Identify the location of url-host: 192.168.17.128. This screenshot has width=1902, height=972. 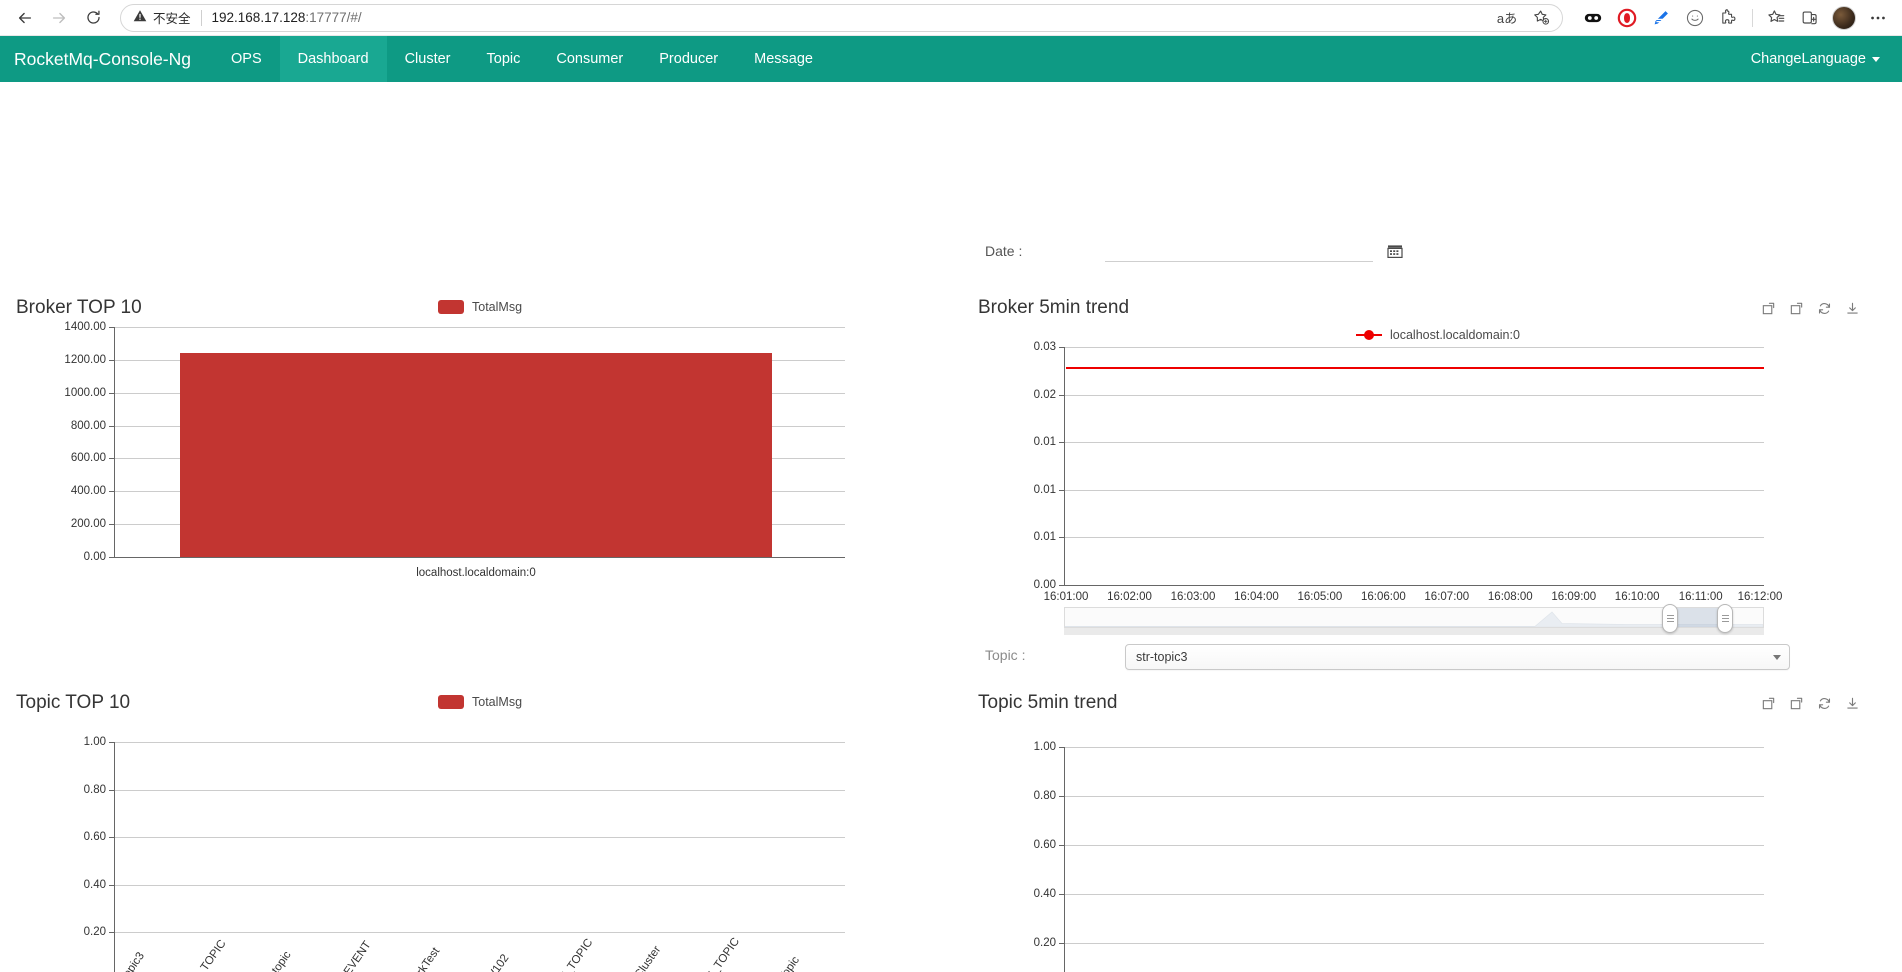
(258, 17).